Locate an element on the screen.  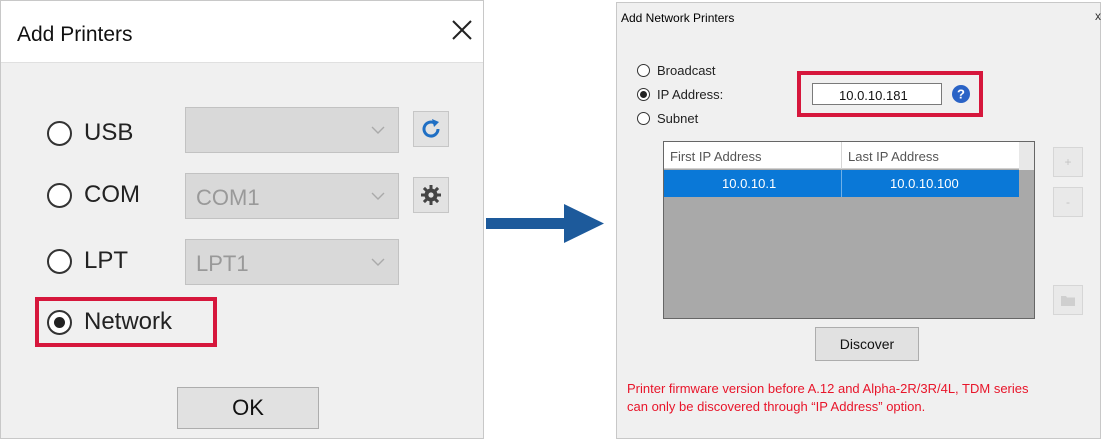
ip-address-label: IP Address: is located at coordinates (690, 94).